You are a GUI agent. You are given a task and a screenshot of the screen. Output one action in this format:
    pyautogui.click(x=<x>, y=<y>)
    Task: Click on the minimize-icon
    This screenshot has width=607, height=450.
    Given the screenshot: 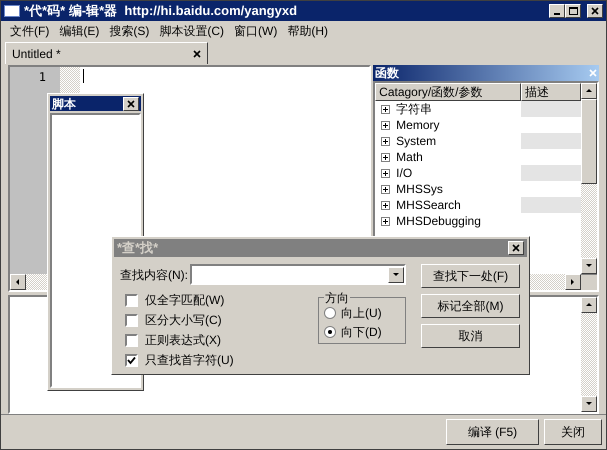 What is the action you would take?
    pyautogui.click(x=557, y=14)
    